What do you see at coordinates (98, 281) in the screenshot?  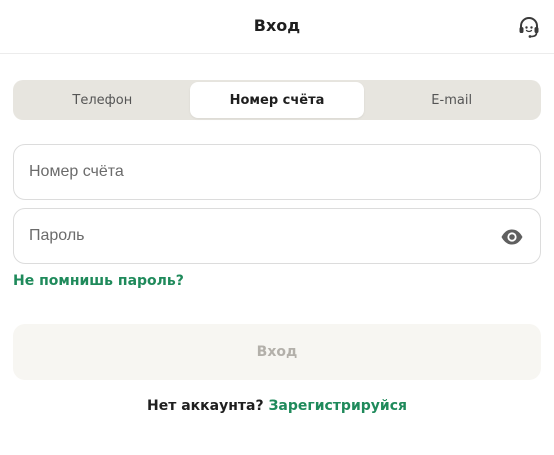 I see `forgot-password-link: Не помнишь пароль?` at bounding box center [98, 281].